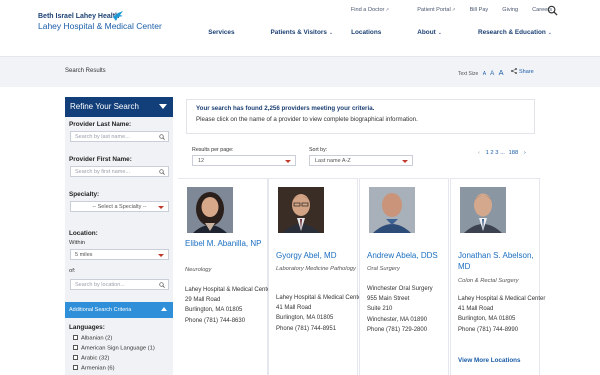 Image resolution: width=600 pixels, height=375 pixels. Describe the element at coordinates (316, 269) in the screenshot. I see `provider-specialty: Laboratory Medicine Pathology` at that location.